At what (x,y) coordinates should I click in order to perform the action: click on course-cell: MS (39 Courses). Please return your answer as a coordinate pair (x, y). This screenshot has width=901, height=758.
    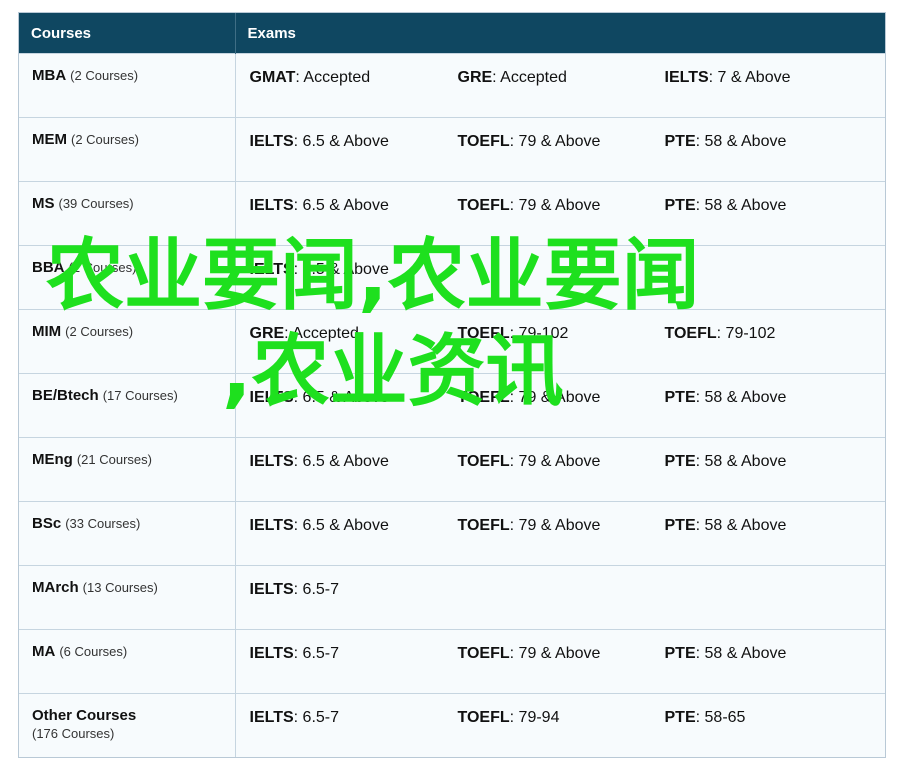
    Looking at the image, I should click on (127, 213).